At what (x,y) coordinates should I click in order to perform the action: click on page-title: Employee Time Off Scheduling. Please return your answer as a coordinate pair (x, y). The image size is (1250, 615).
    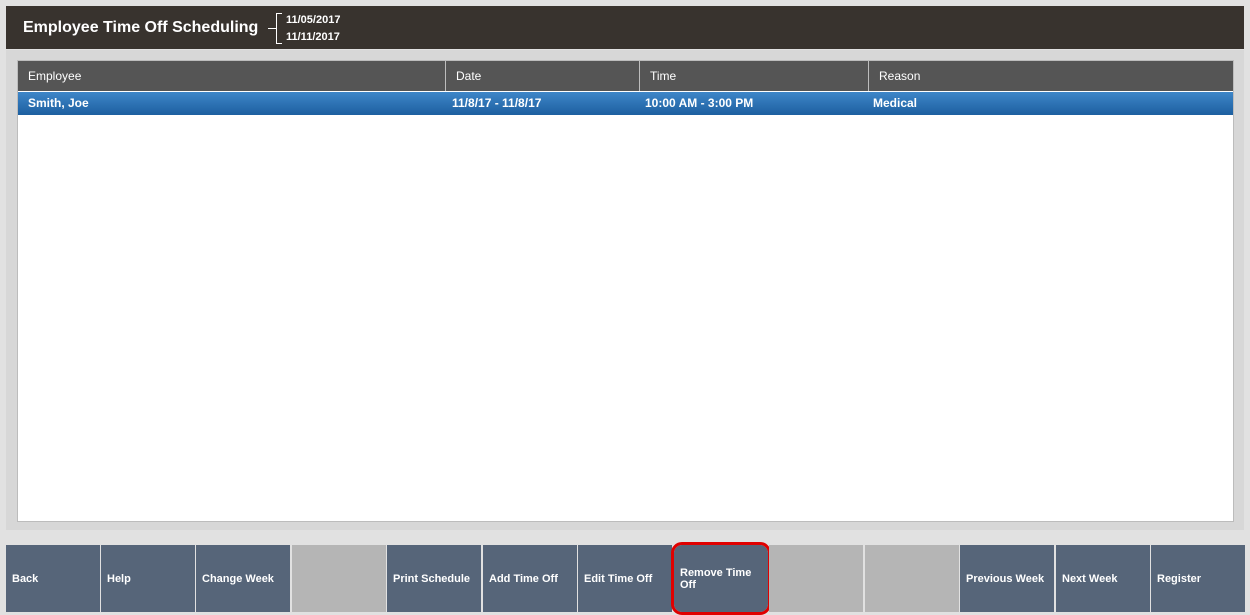
    Looking at the image, I should click on (141, 27).